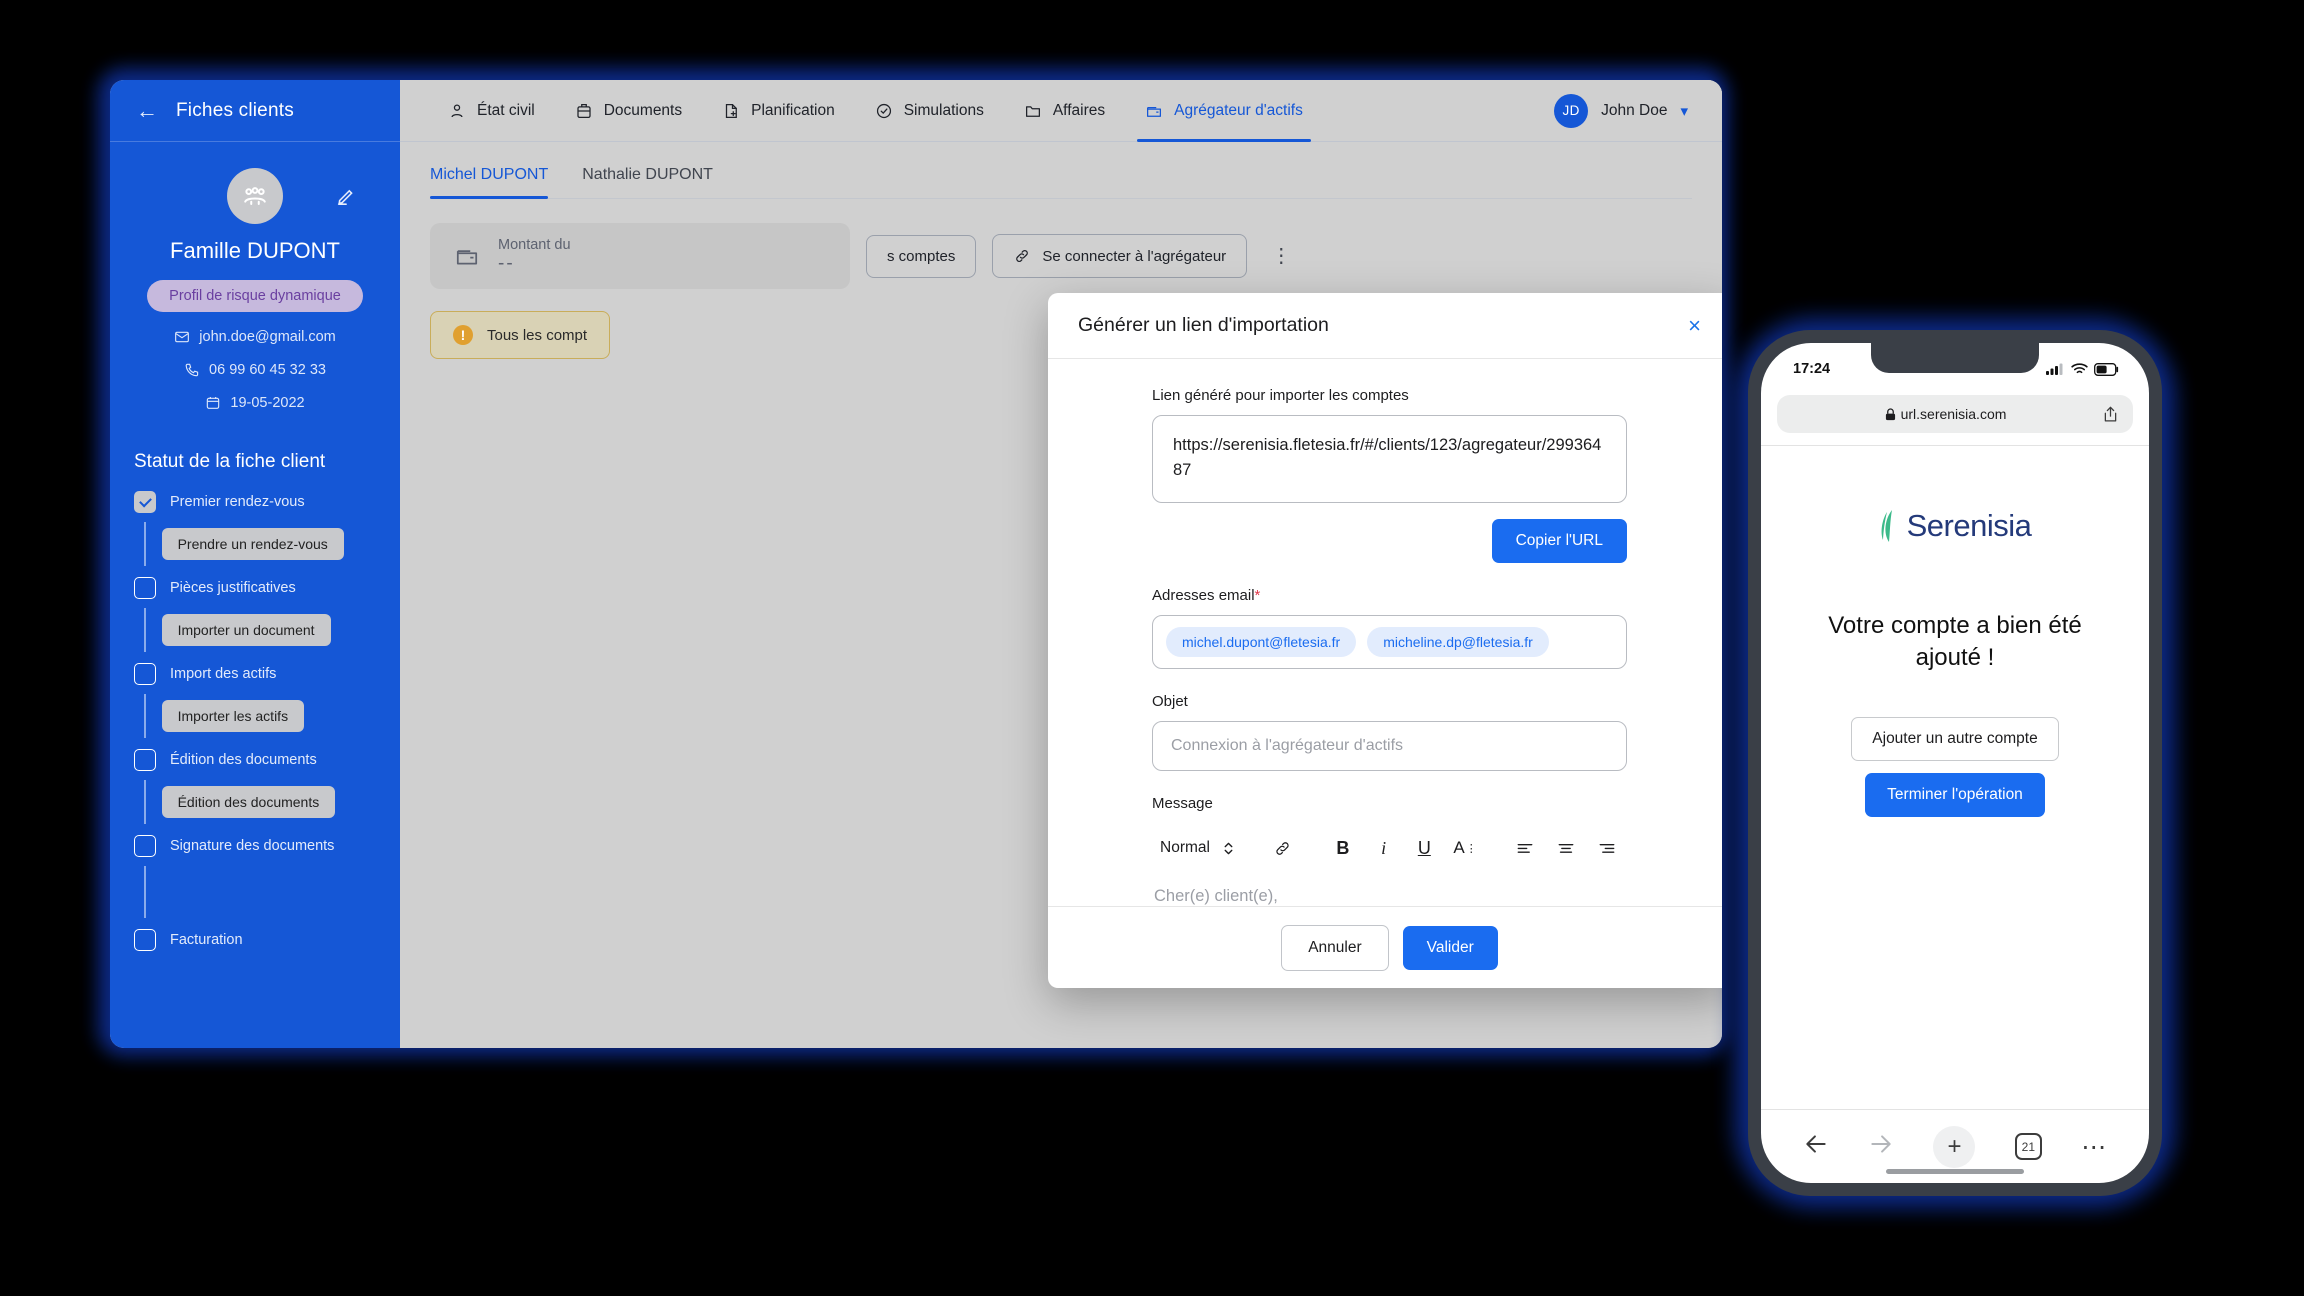 This screenshot has width=2304, height=1296. What do you see at coordinates (258, 940) in the screenshot?
I see `checklist-item-facturation: Facturation` at bounding box center [258, 940].